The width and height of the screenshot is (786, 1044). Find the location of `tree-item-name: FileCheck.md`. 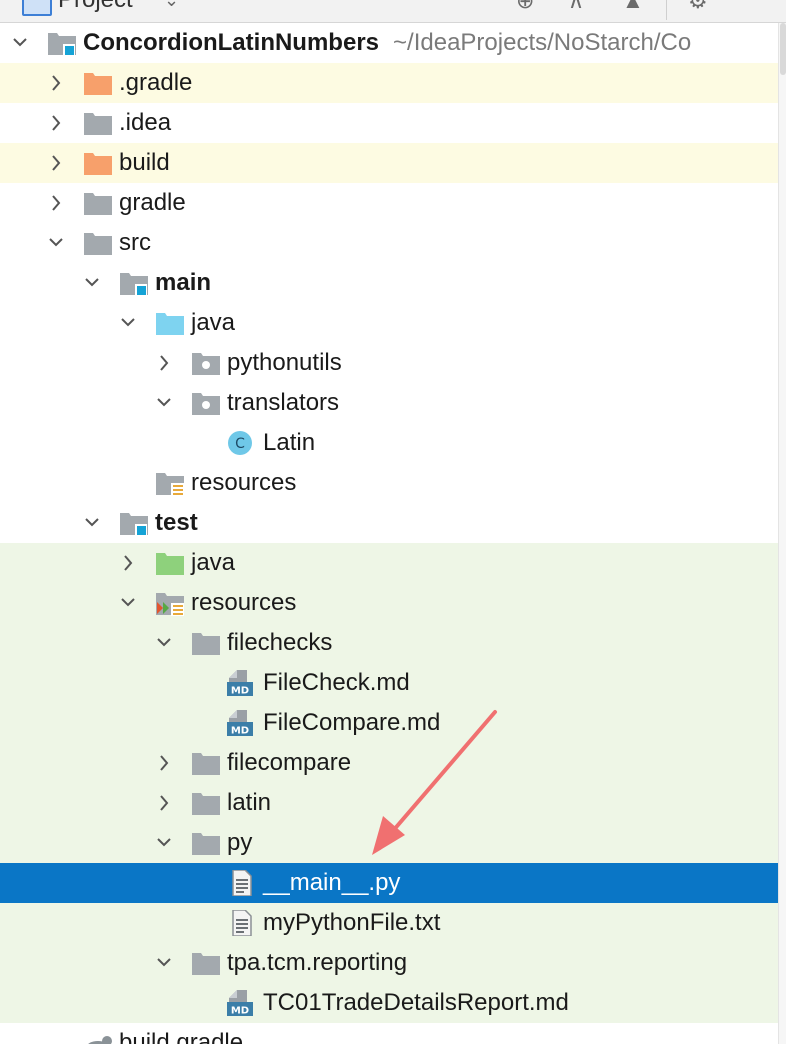

tree-item-name: FileCheck.md is located at coordinates (336, 682).